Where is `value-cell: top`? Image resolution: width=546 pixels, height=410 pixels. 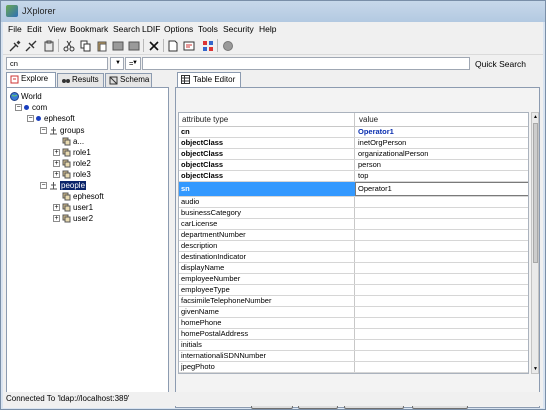 value-cell: top is located at coordinates (363, 176).